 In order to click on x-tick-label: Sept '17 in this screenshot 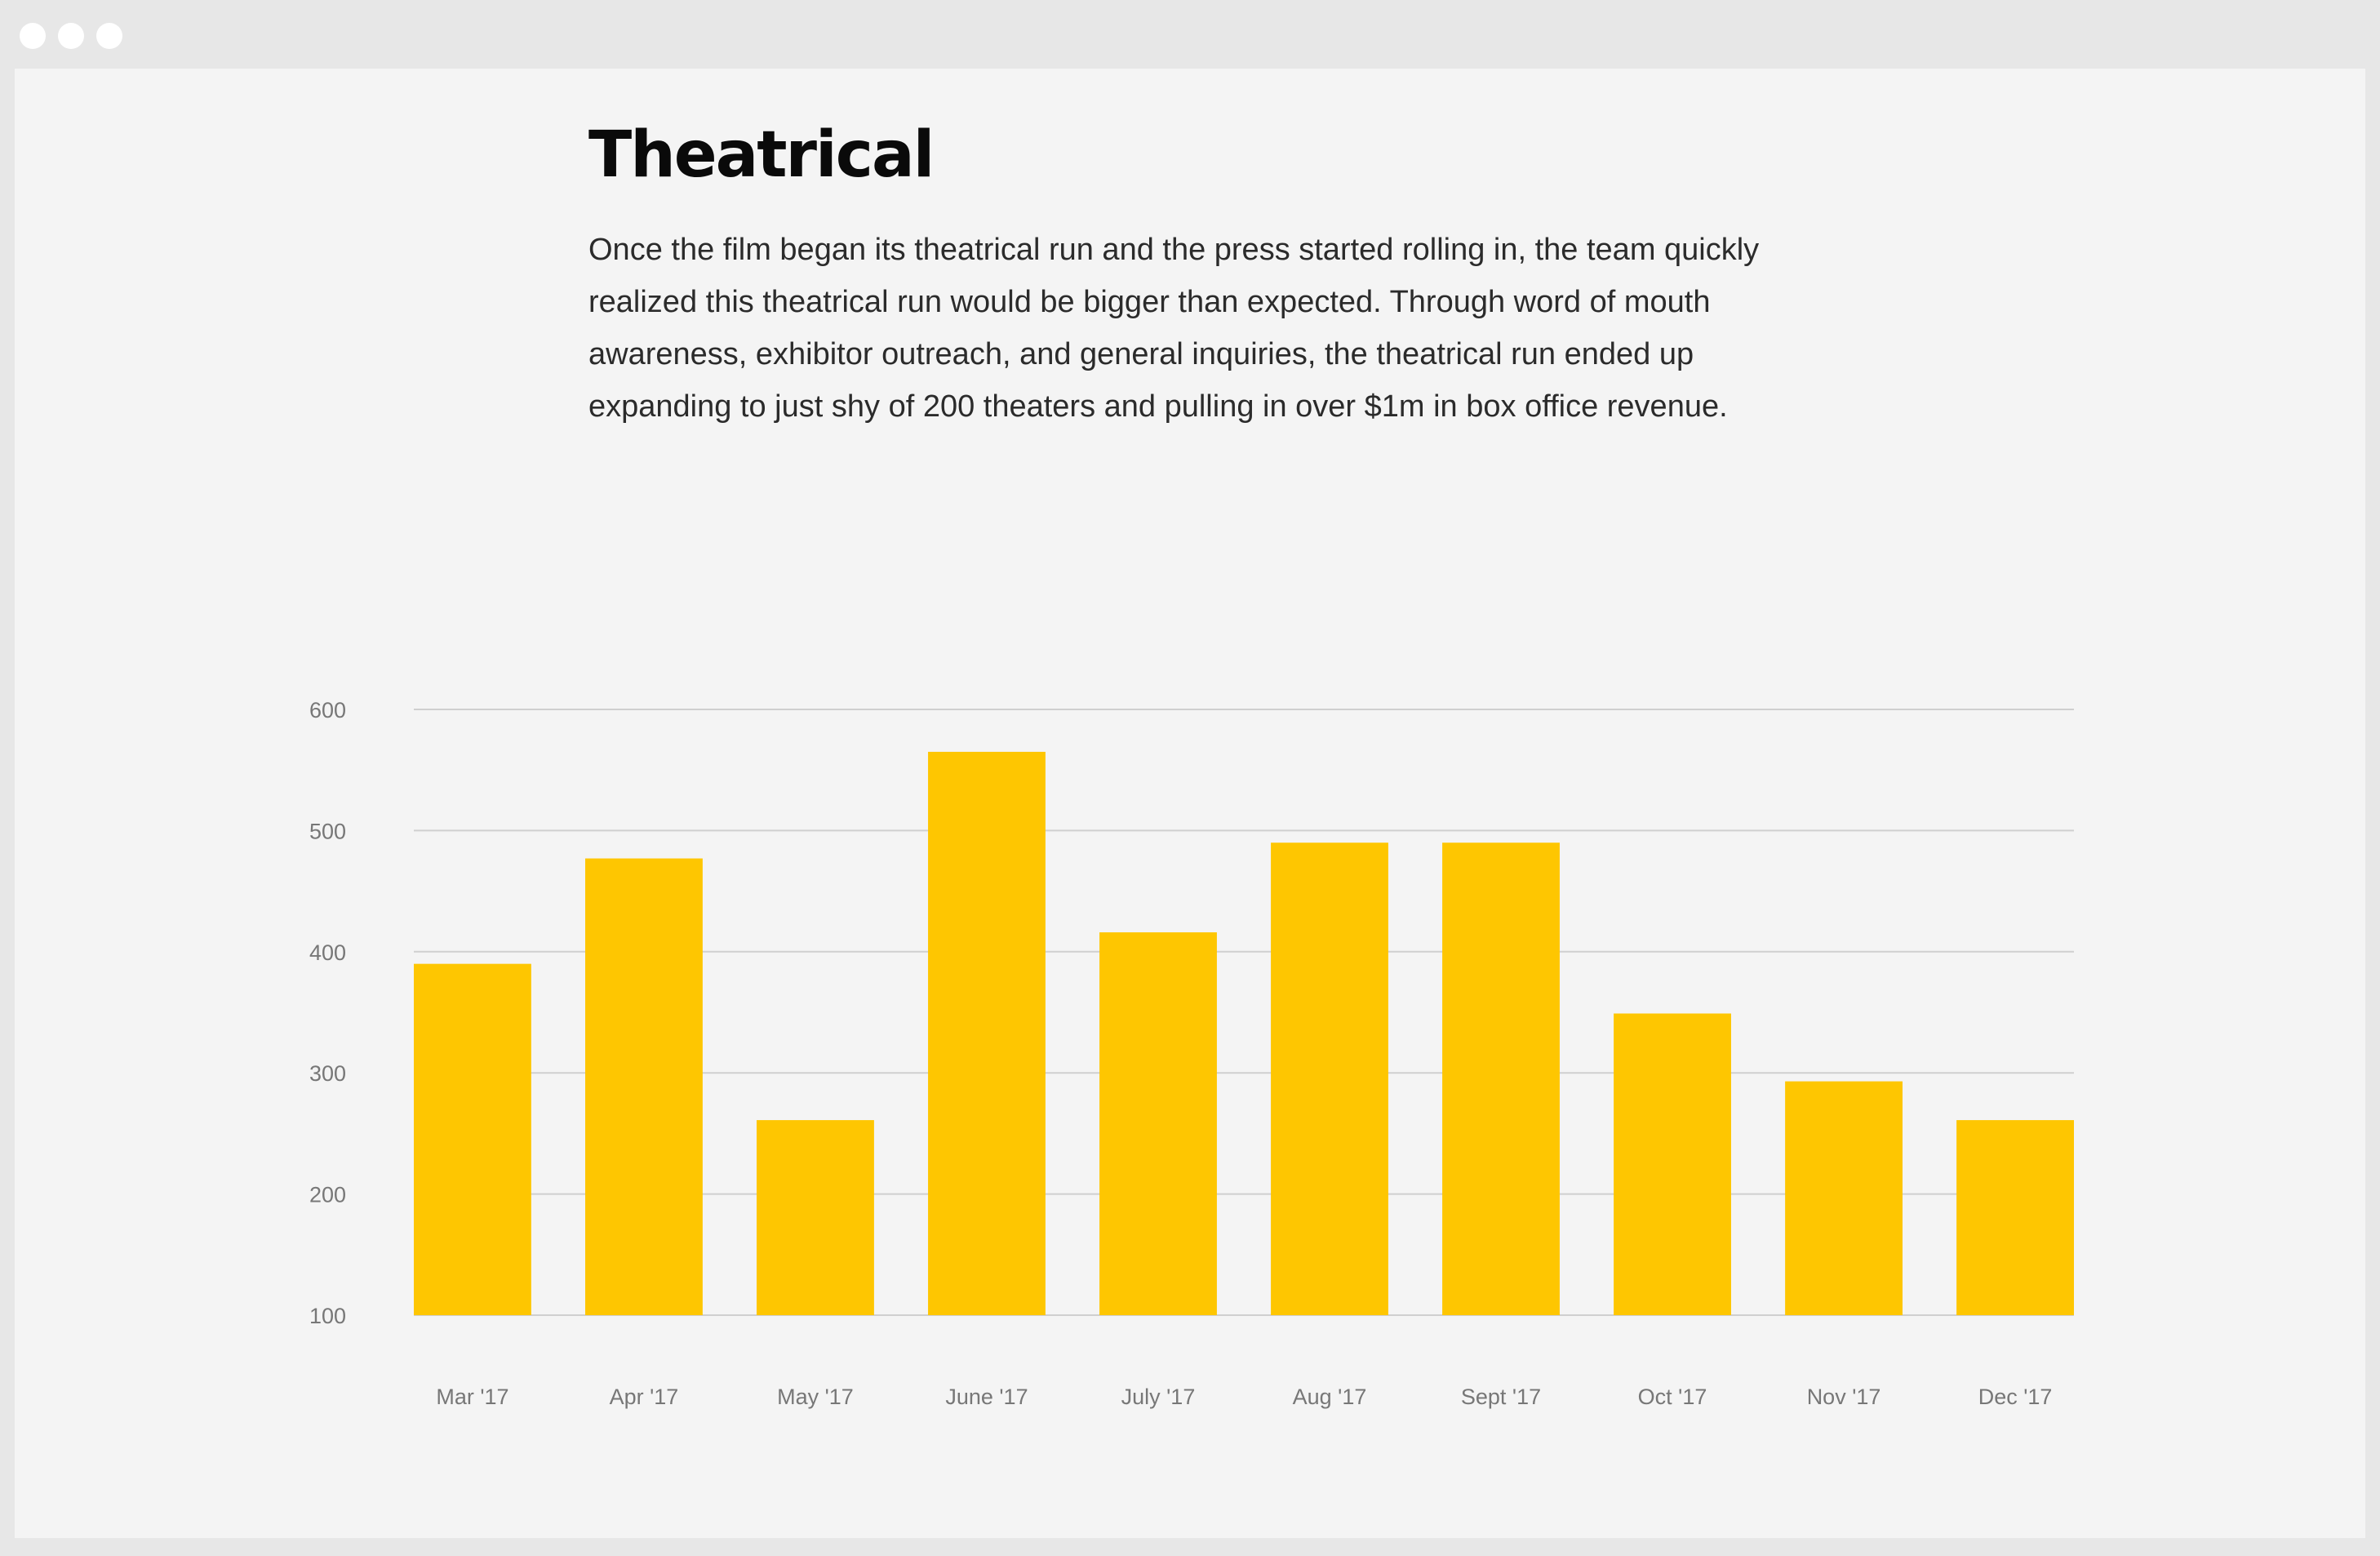, I will do `click(1501, 1397)`.